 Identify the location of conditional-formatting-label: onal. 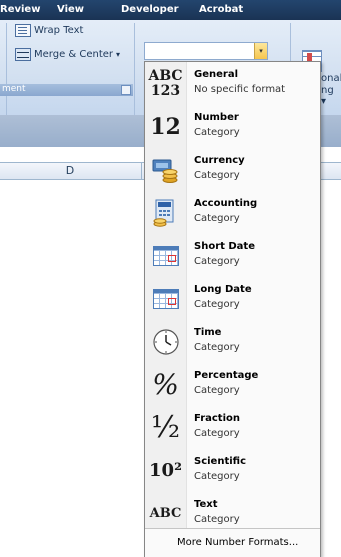
(331, 78).